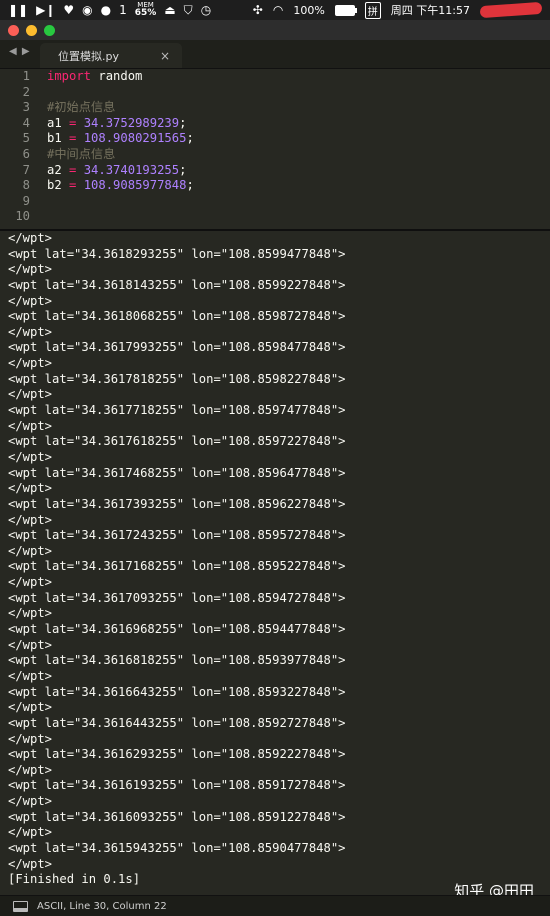  What do you see at coordinates (69, 76) in the screenshot?
I see `keyword-import: import` at bounding box center [69, 76].